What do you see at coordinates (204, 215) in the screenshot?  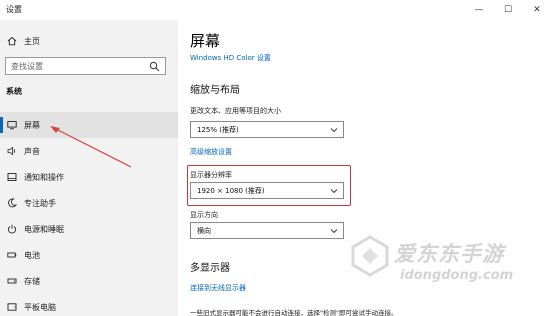 I see `orientation-label: 显示方向` at bounding box center [204, 215].